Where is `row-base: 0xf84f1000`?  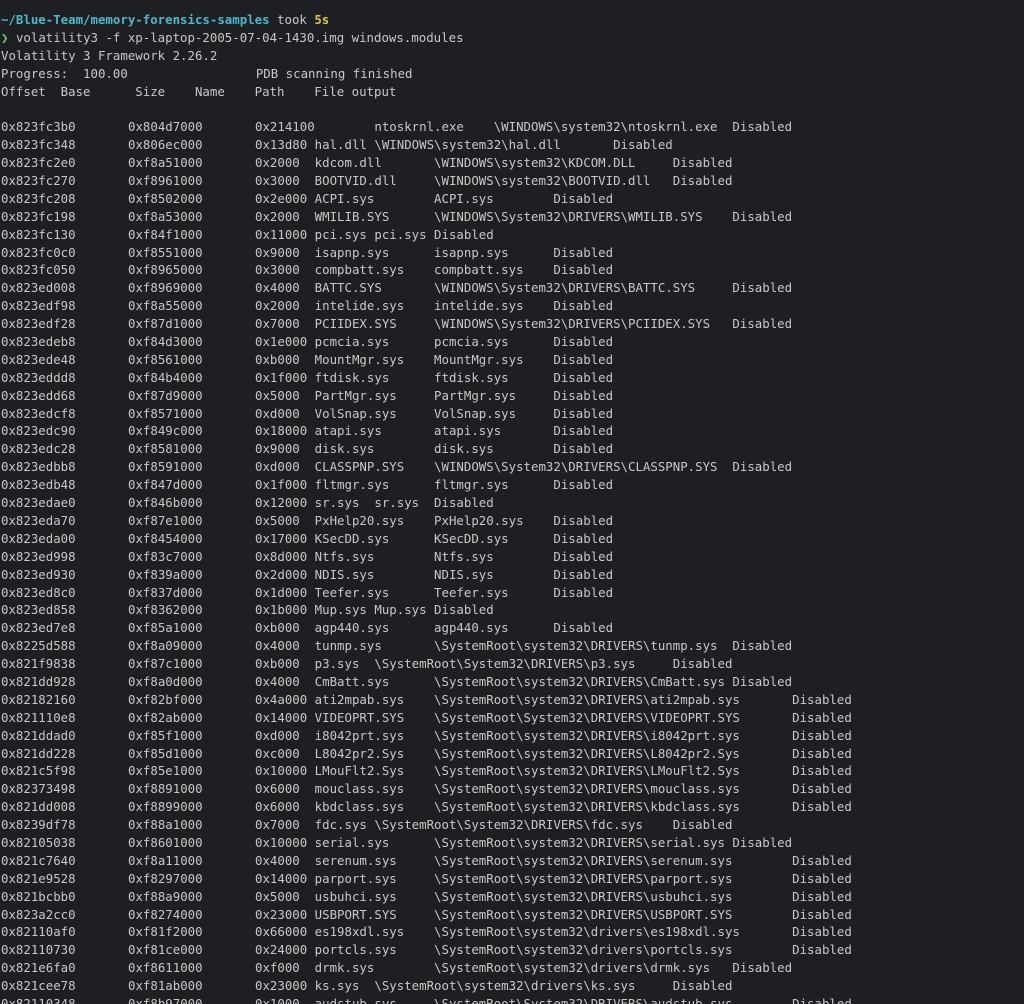 row-base: 0xf84f1000 is located at coordinates (165, 234).